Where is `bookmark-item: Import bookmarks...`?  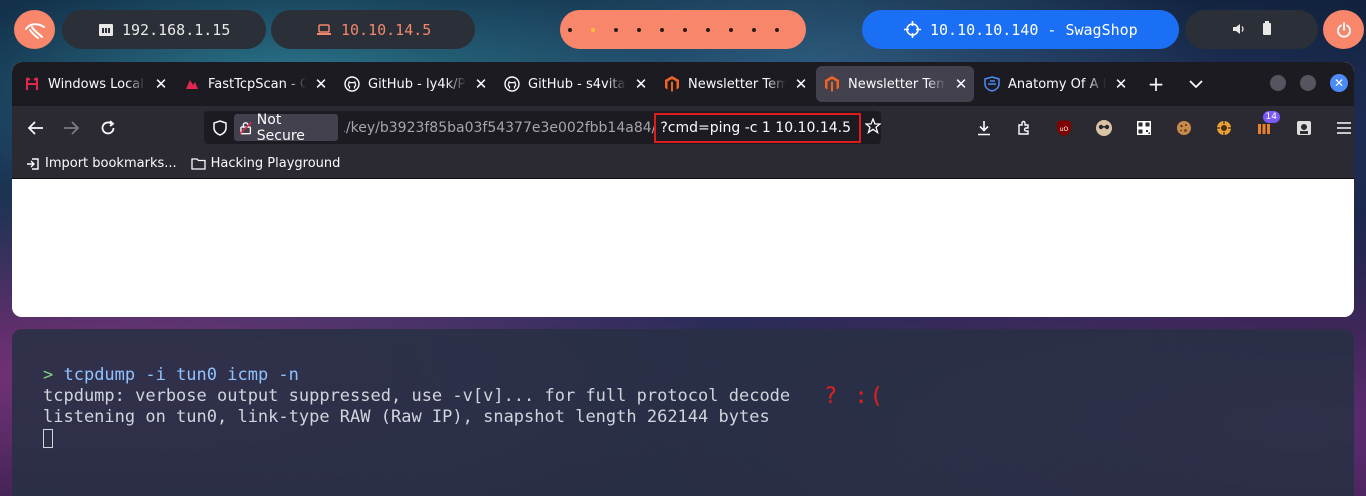 bookmark-item: Import bookmarks... is located at coordinates (101, 163).